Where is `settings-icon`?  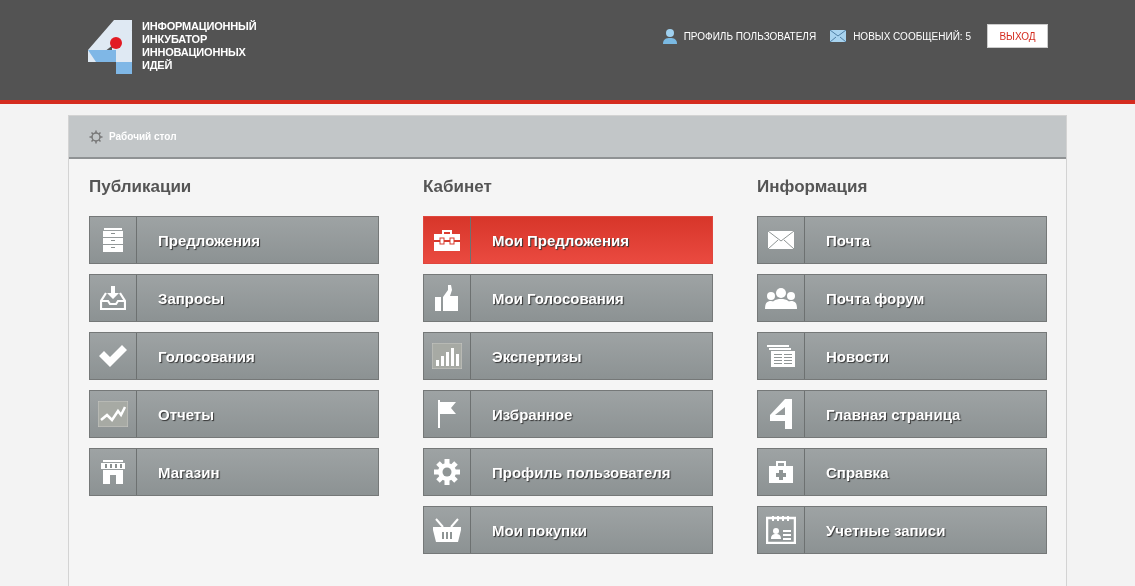 settings-icon is located at coordinates (96, 136).